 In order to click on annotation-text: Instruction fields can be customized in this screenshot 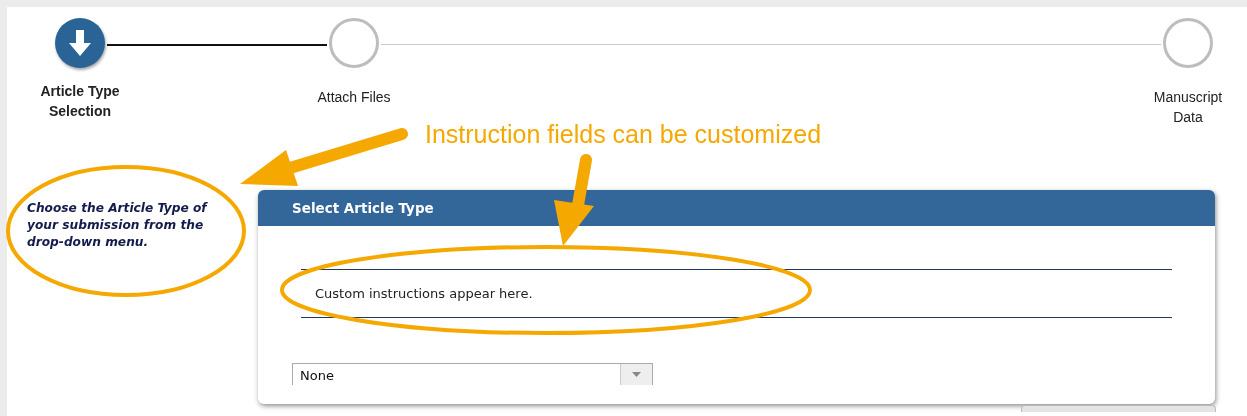, I will do `click(623, 134)`.